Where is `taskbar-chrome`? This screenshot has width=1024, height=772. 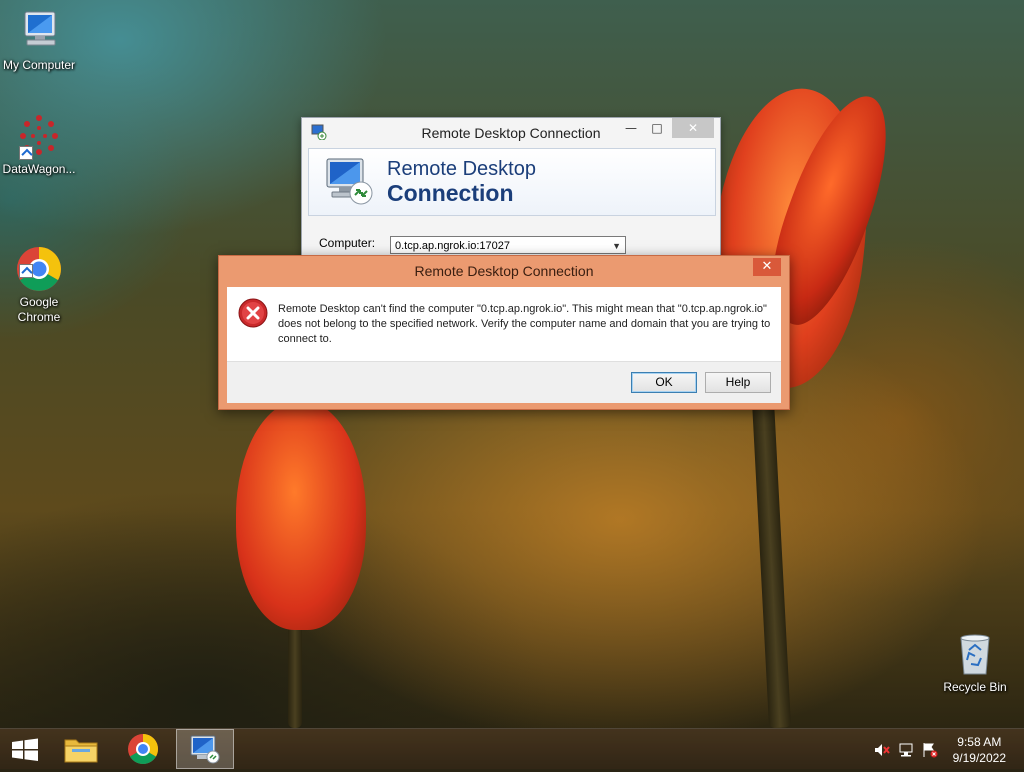
taskbar-chrome is located at coordinates (143, 749).